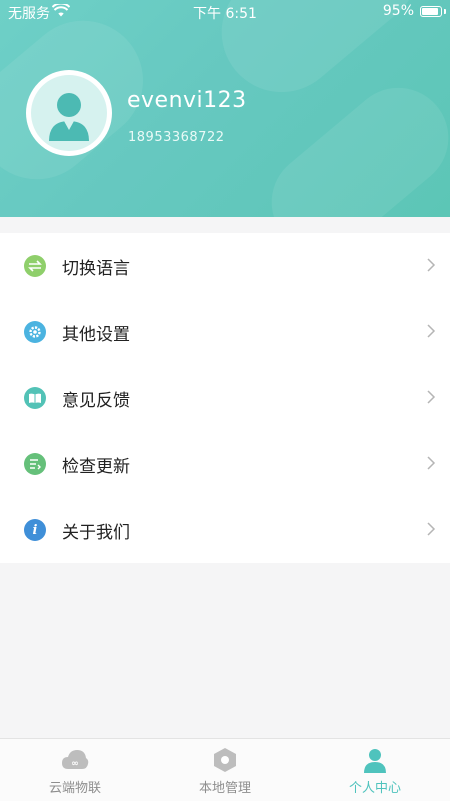 The height and width of the screenshot is (801, 450). Describe the element at coordinates (445, 11) in the screenshot. I see `battery-tip` at that location.